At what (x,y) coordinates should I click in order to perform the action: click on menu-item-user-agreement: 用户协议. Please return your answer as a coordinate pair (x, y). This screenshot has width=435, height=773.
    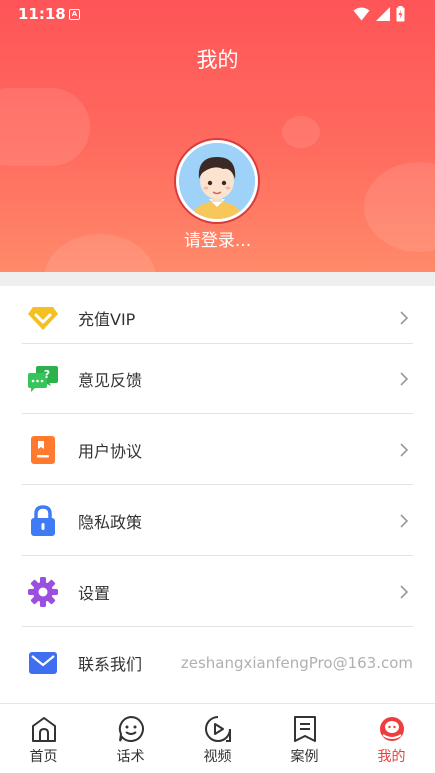
    Looking at the image, I should click on (217, 450).